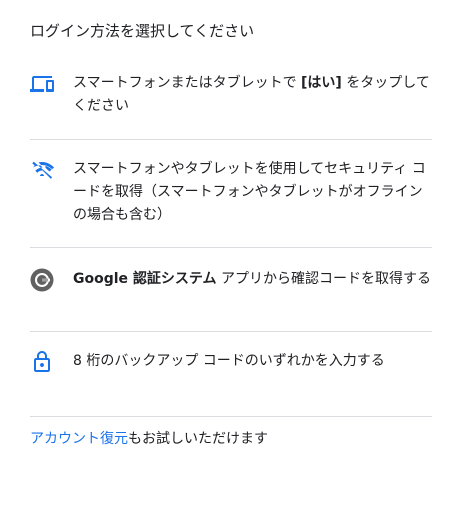 This screenshot has width=461, height=507. What do you see at coordinates (142, 31) in the screenshot?
I see `page-title: ログイン方法を選択してください` at bounding box center [142, 31].